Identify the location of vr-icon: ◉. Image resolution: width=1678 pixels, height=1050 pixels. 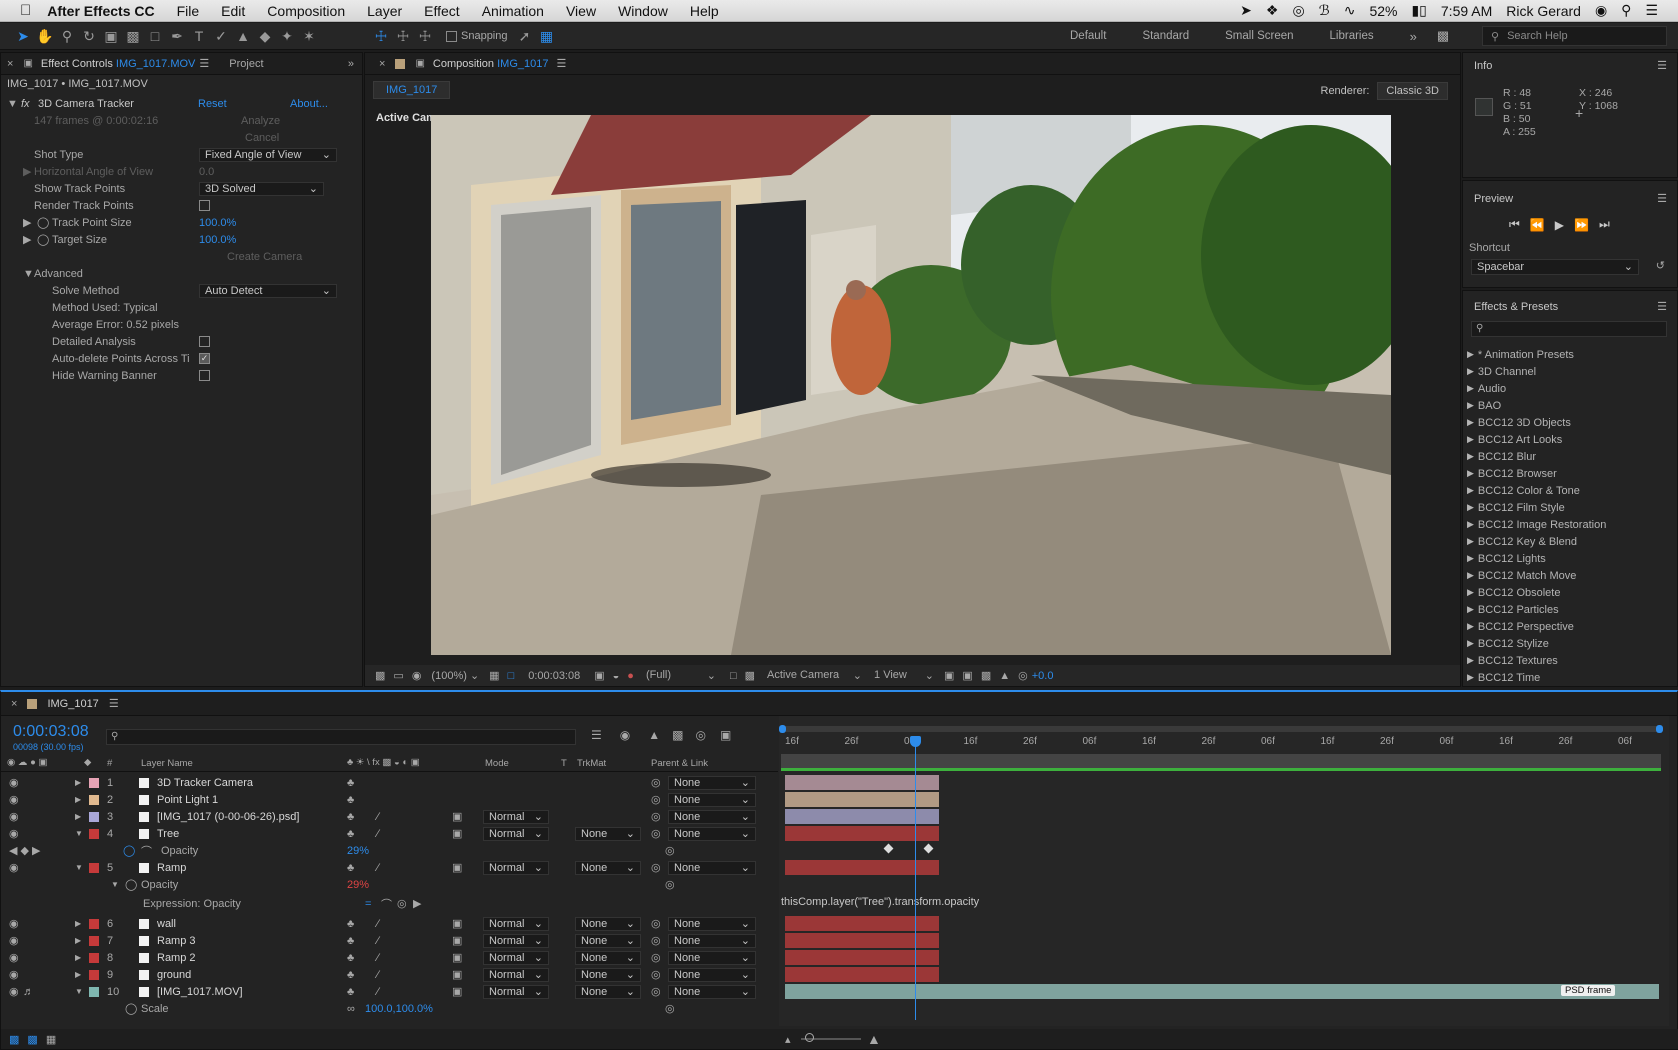
(417, 675).